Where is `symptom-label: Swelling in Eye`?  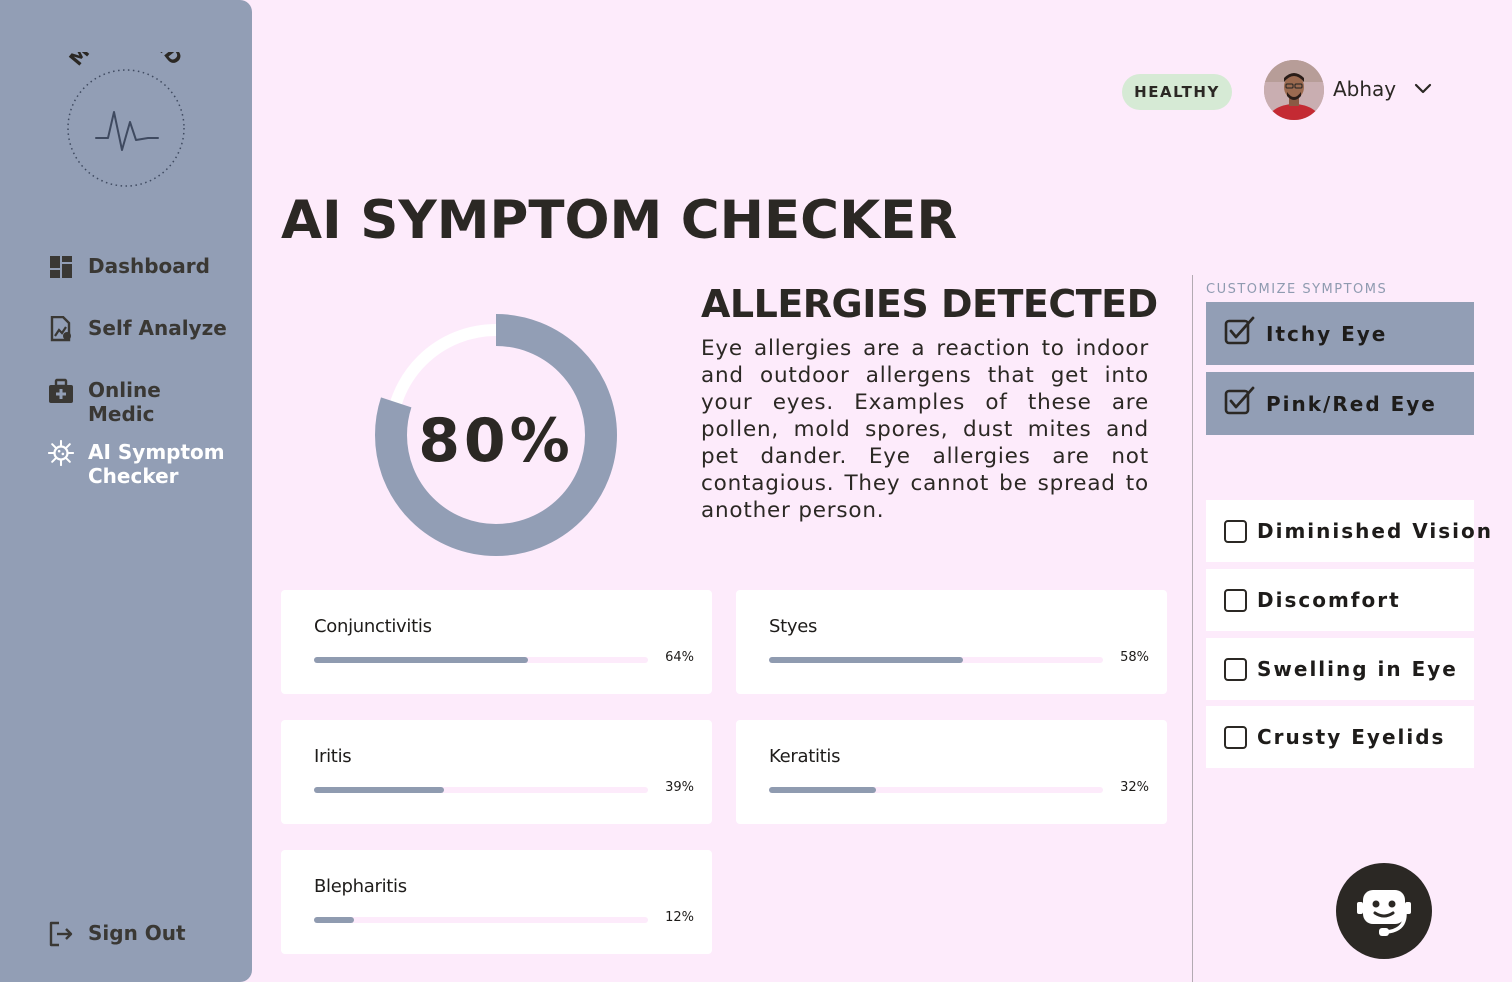
symptom-label: Swelling in Eye is located at coordinates (1357, 669).